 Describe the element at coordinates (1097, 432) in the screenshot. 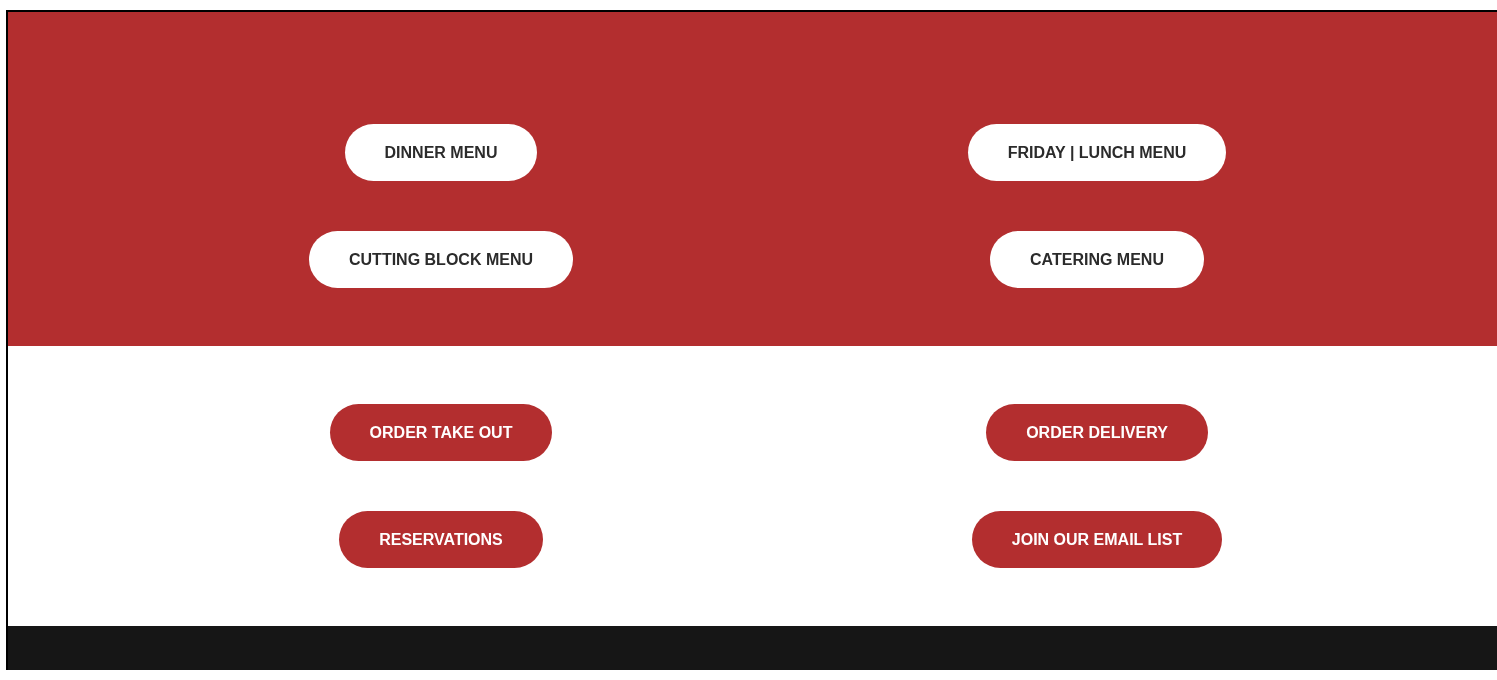

I see `action-button: ORDER DELIVERY` at that location.